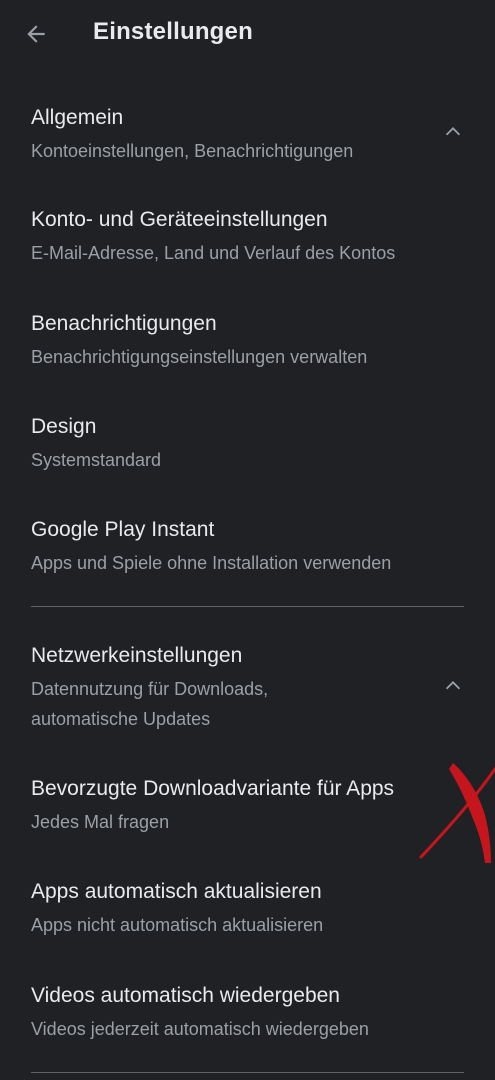 The width and height of the screenshot is (495, 1080). Describe the element at coordinates (179, 219) in the screenshot. I see `item-title: Konto- und Geräteeinstellungen` at that location.